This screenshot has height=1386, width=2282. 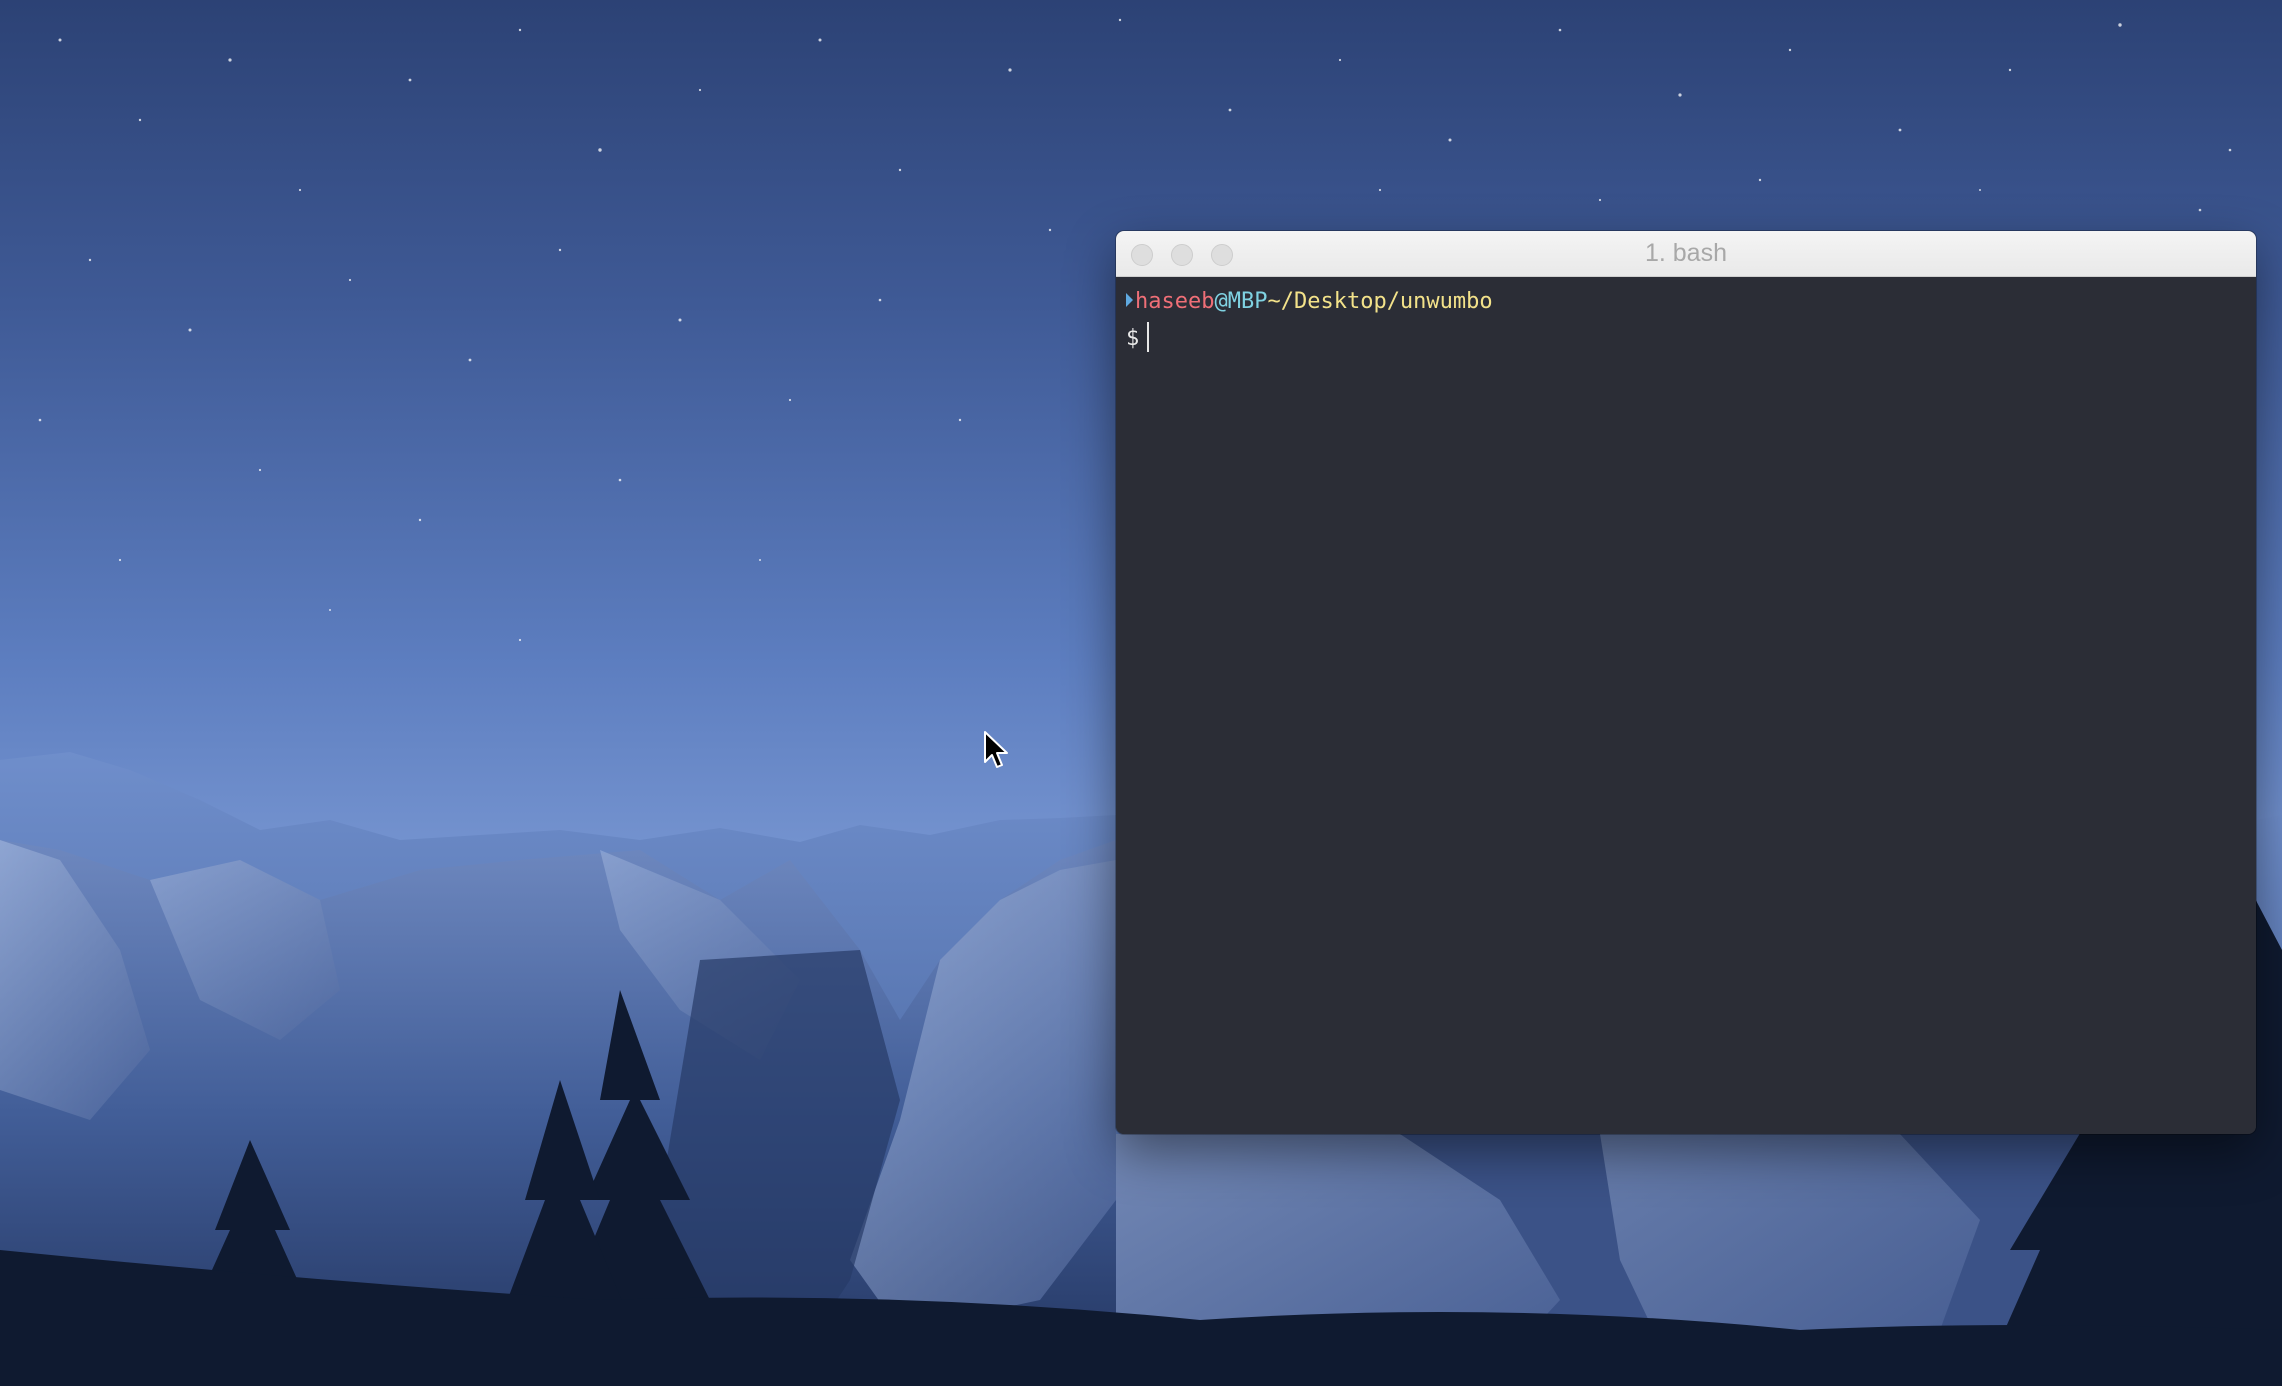 I want to click on prompt-line: haseeb@MBP~/Desktop/unwumbo, so click(x=1309, y=302).